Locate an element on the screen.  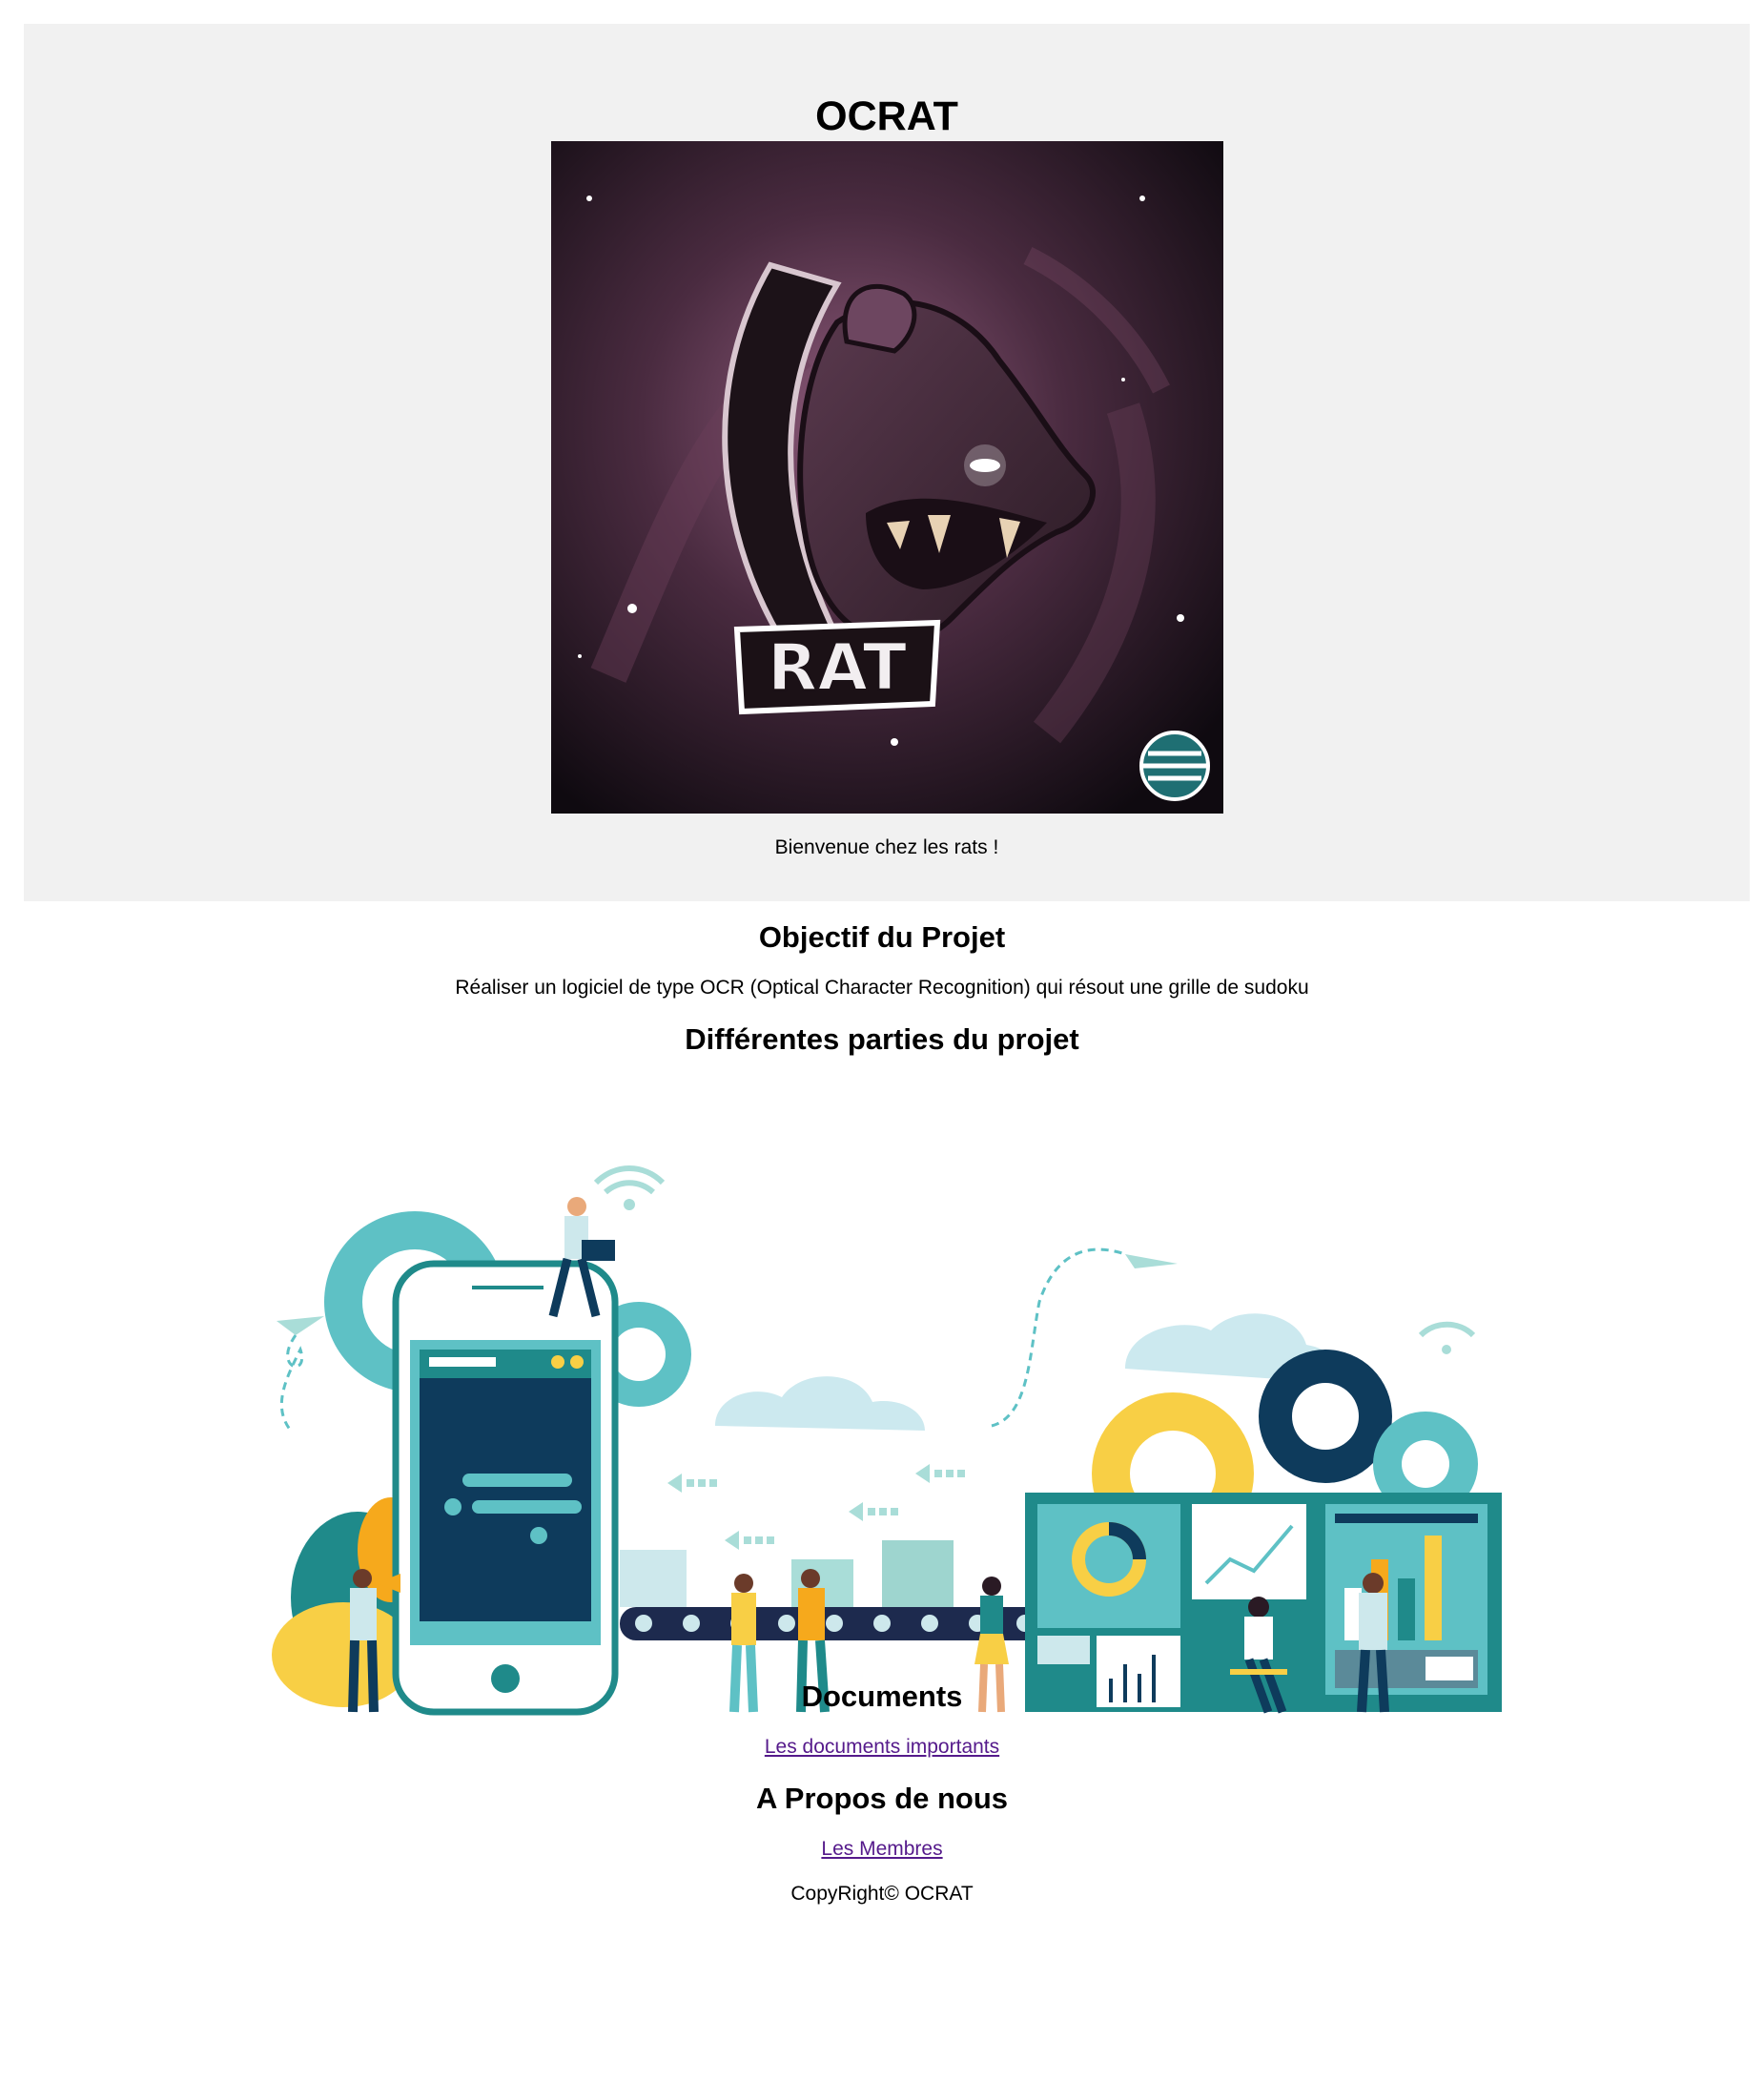
members-link-paragraph: Les Membres is located at coordinates (882, 1849).